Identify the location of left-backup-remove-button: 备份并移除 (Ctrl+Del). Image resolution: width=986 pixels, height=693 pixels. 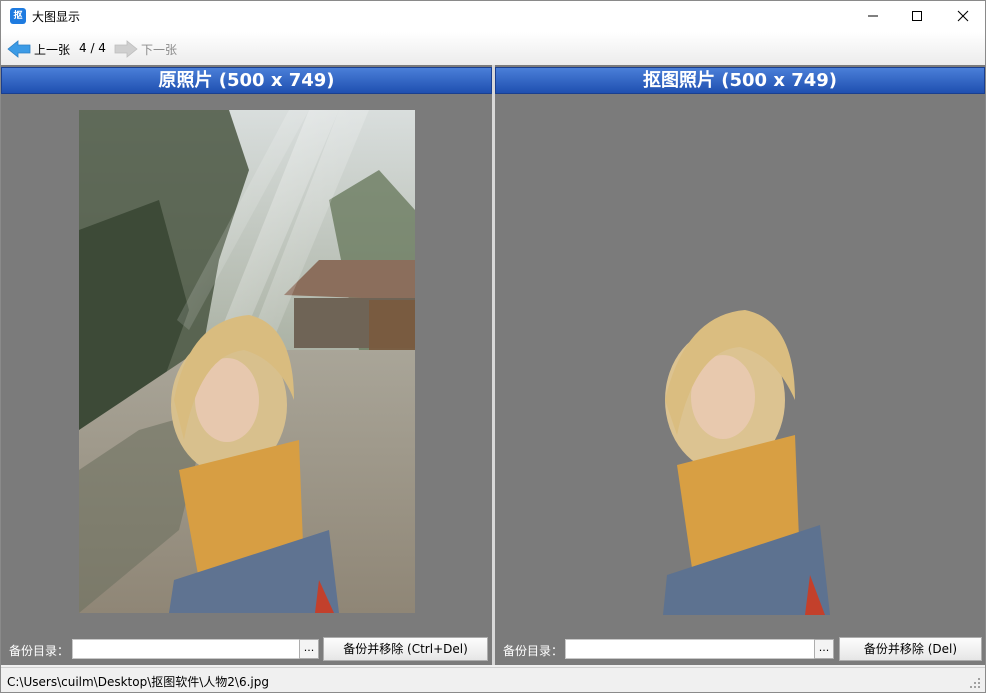
(405, 649).